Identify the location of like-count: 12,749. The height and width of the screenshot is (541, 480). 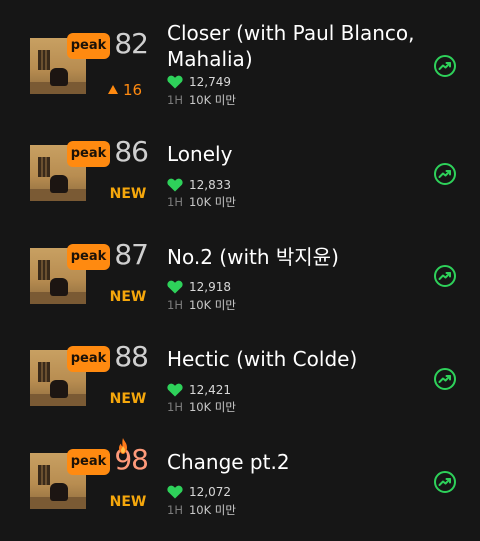
(210, 82).